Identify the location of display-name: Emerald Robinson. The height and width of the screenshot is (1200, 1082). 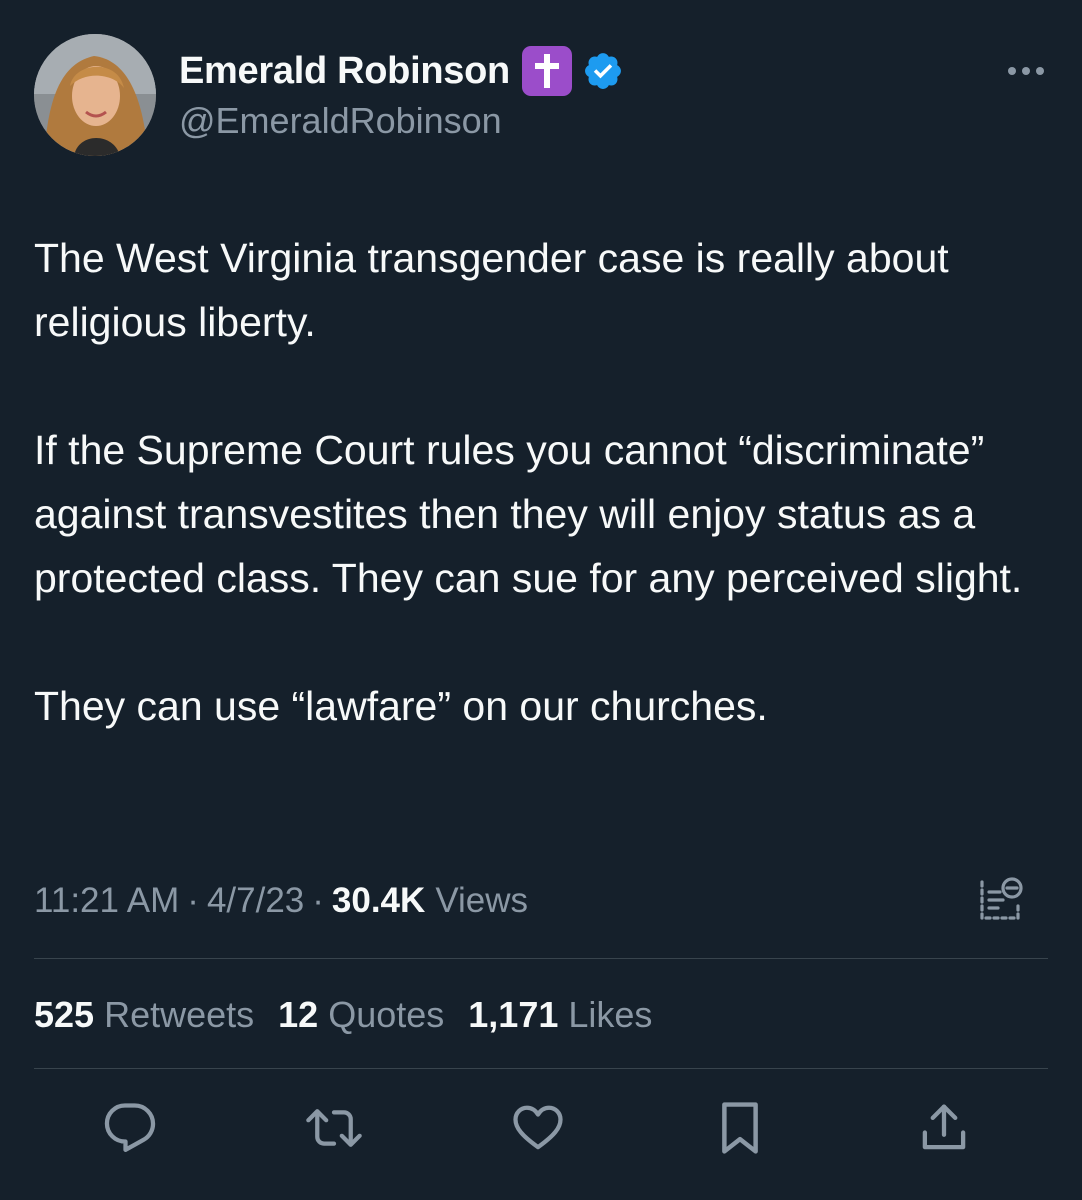
(344, 71).